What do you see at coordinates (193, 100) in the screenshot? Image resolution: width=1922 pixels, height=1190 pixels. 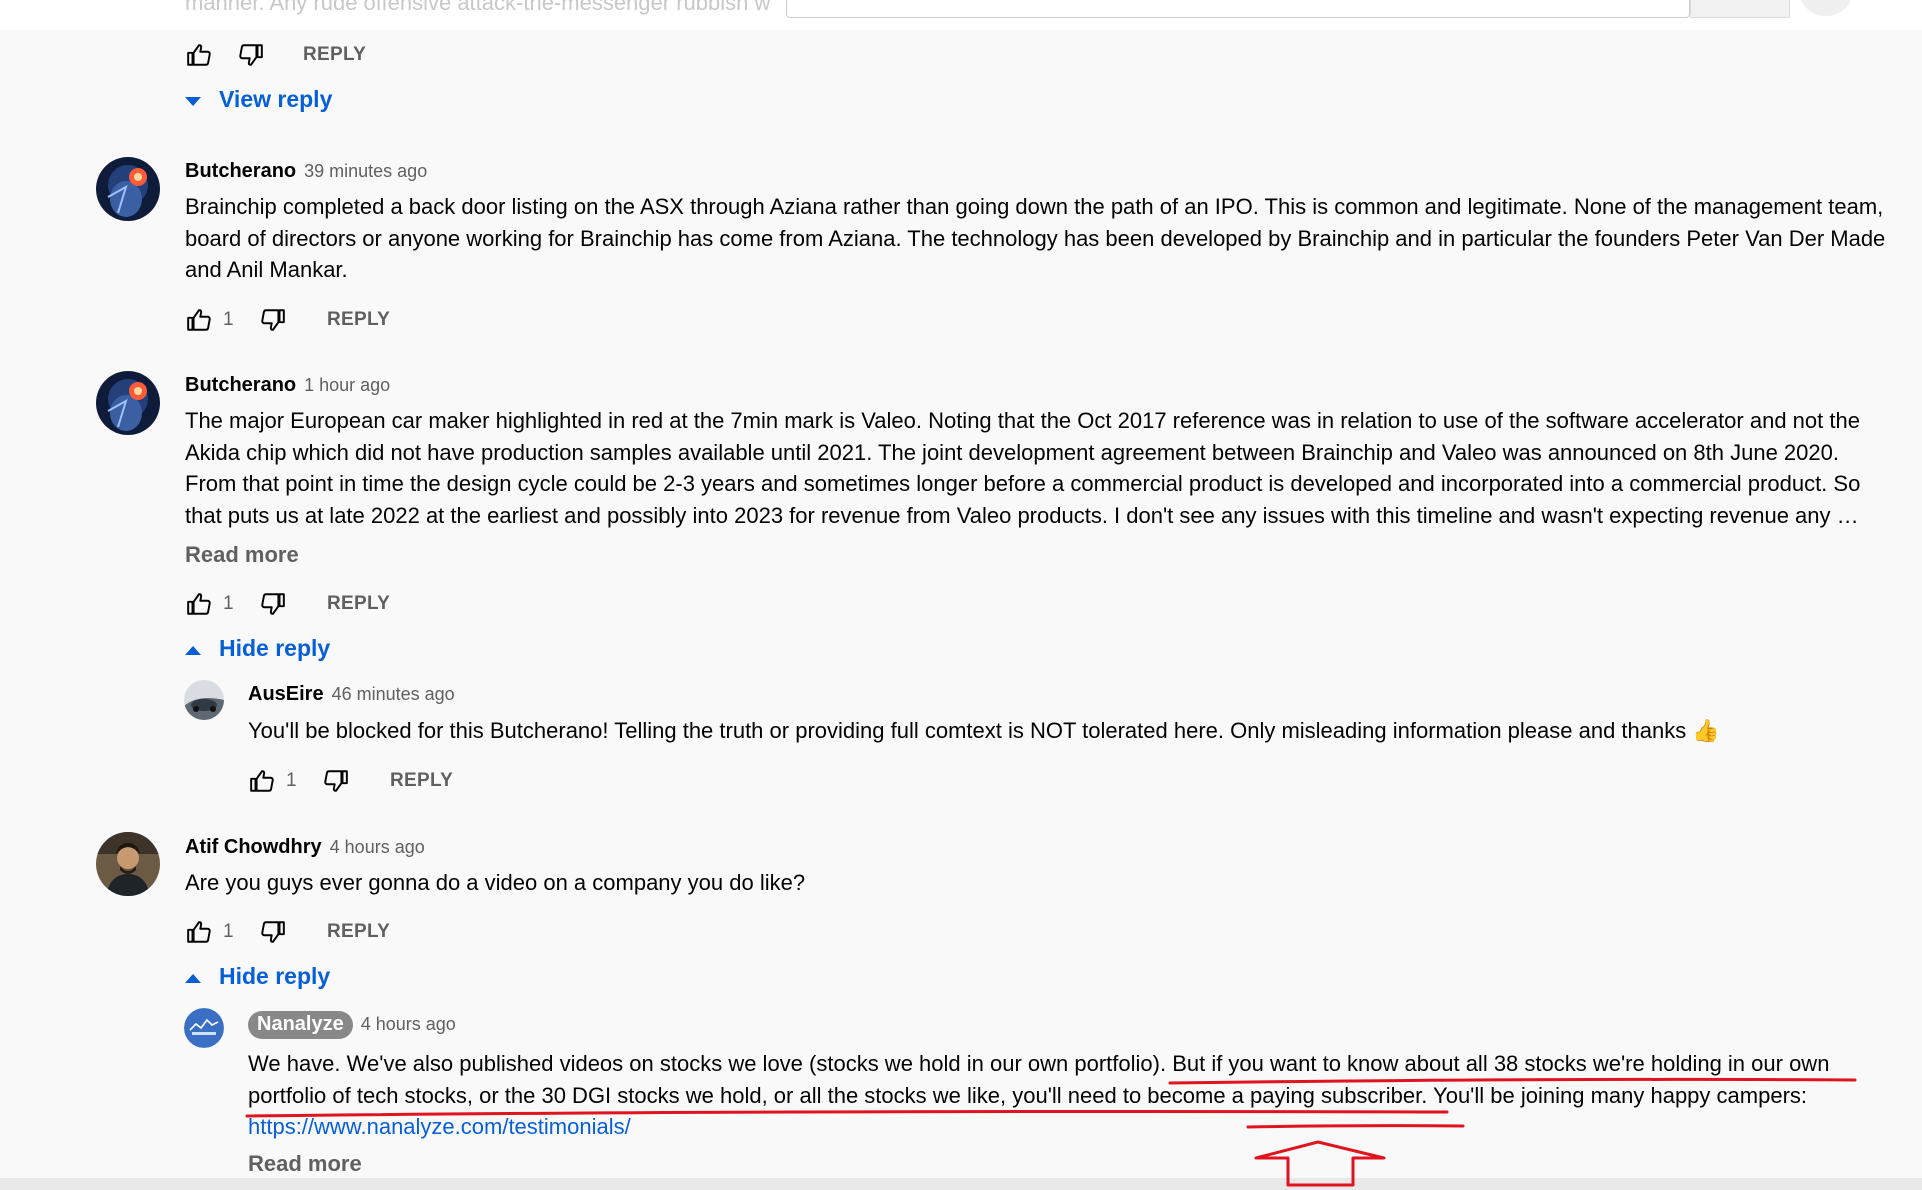 I see `caret-down-icon` at bounding box center [193, 100].